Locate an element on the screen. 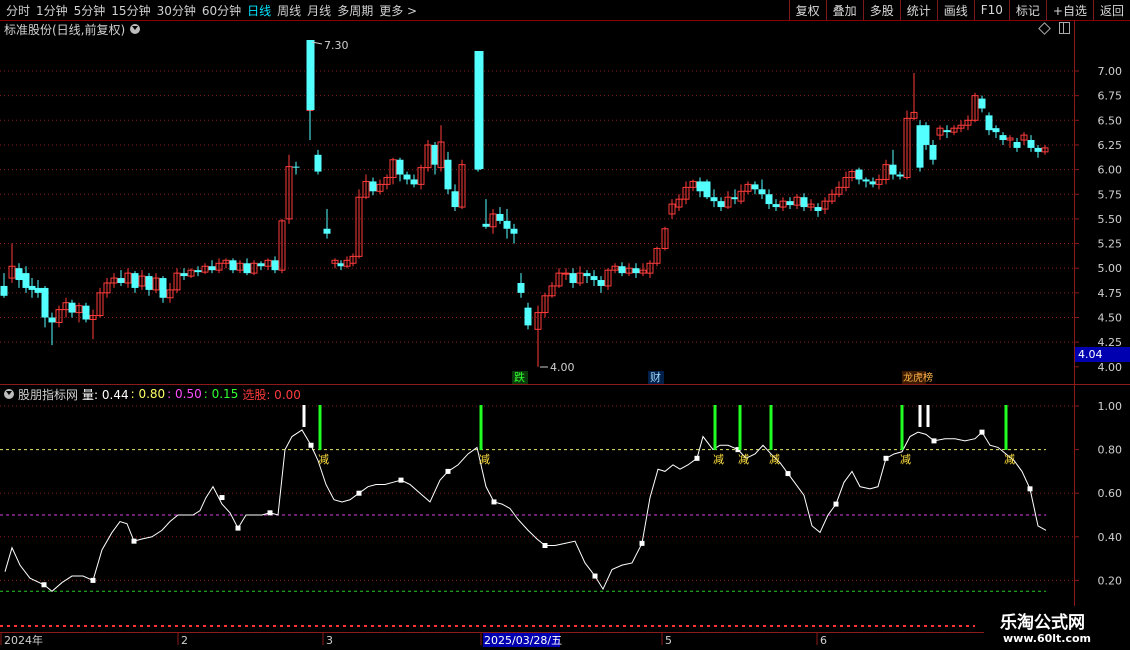 The image size is (1130, 650). date-label: 3 is located at coordinates (329, 640).